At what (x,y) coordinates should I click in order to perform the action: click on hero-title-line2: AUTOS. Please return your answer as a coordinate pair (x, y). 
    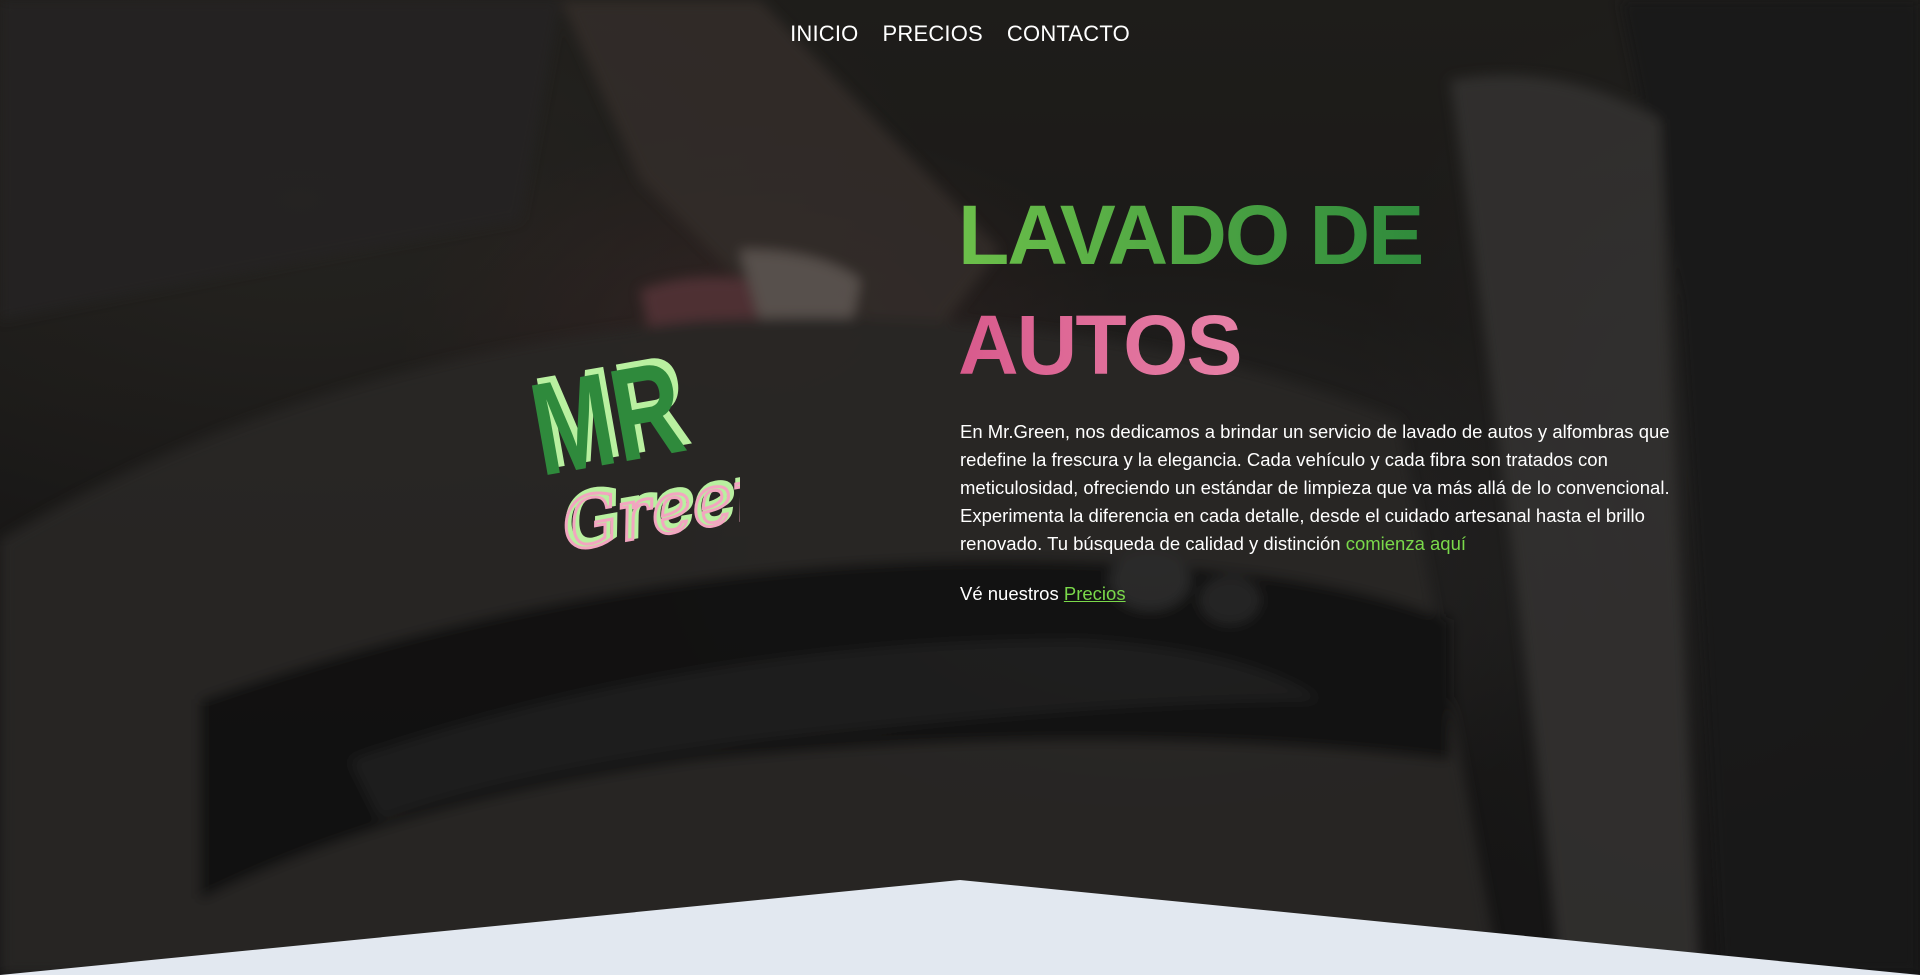
    Looking at the image, I should click on (1190, 345).